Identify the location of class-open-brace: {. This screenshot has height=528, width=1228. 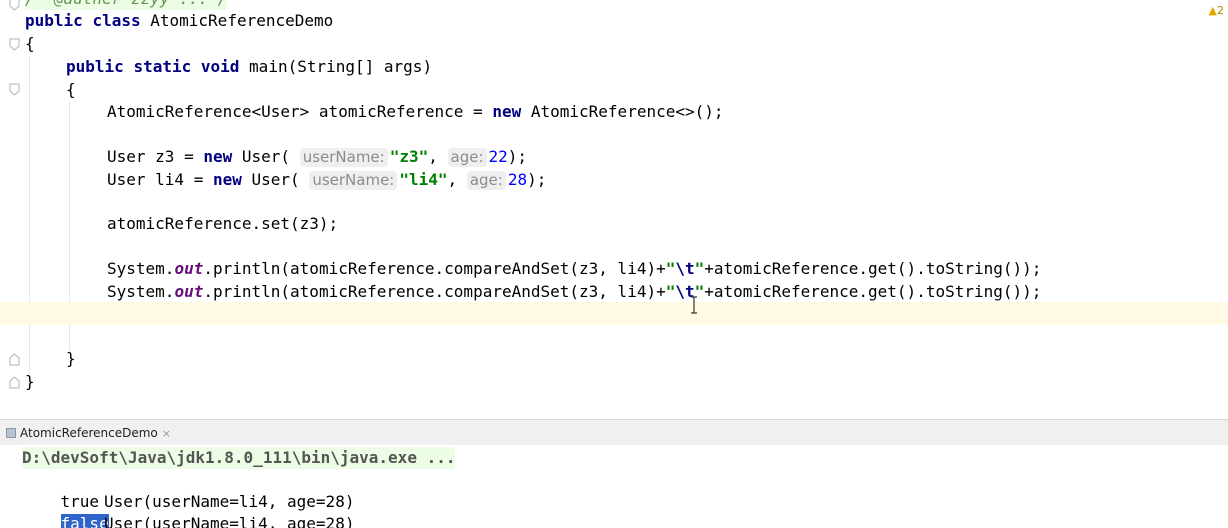
(30, 43).